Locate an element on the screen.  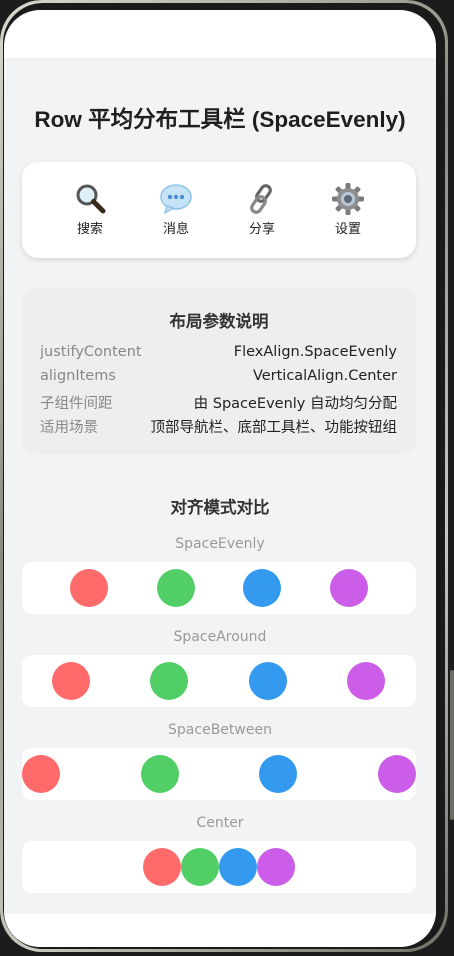
mode-label-center: Center is located at coordinates (220, 823).